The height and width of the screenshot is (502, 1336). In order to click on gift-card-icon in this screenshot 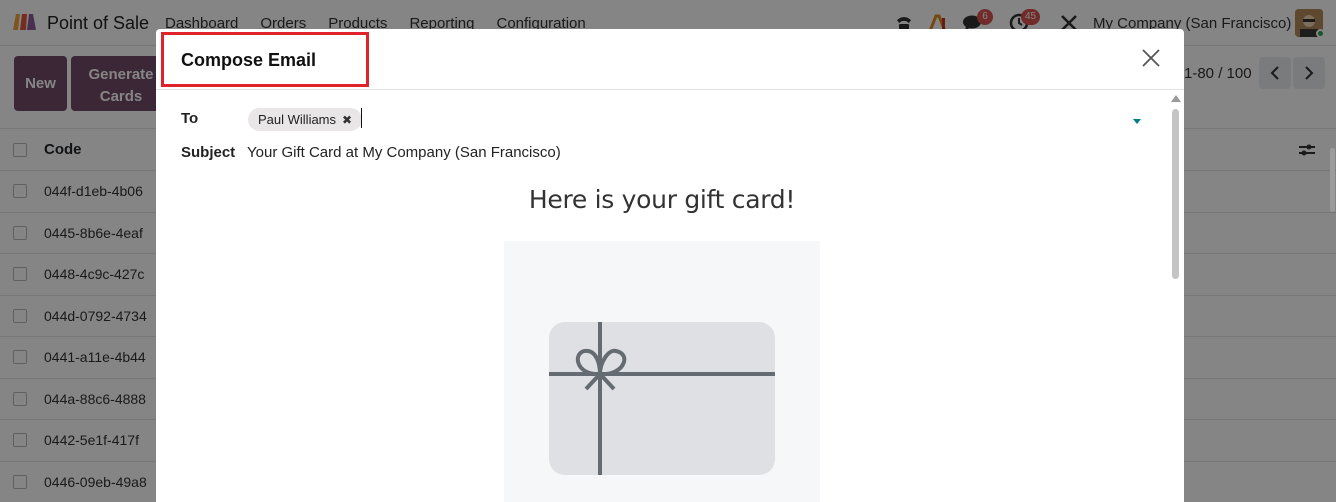, I will do `click(662, 398)`.